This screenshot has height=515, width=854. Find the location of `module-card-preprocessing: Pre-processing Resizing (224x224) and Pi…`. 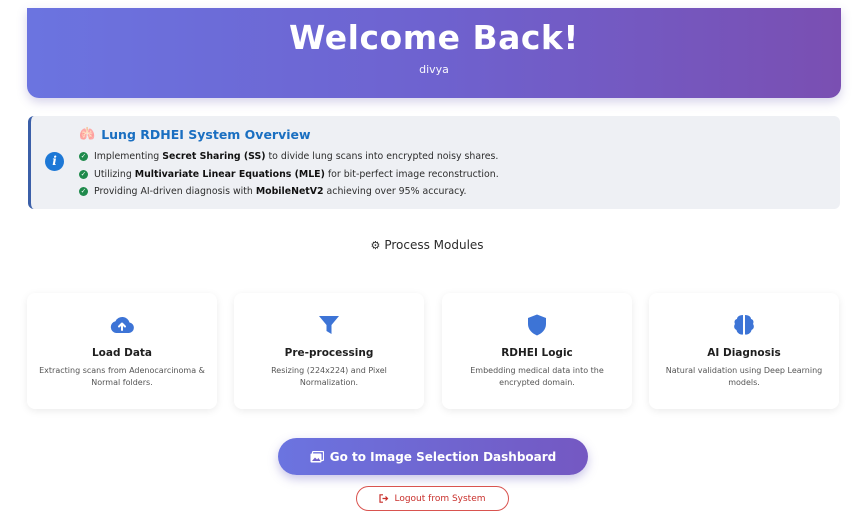

module-card-preprocessing: Pre-processing Resizing (224x224) and Pi… is located at coordinates (329, 351).